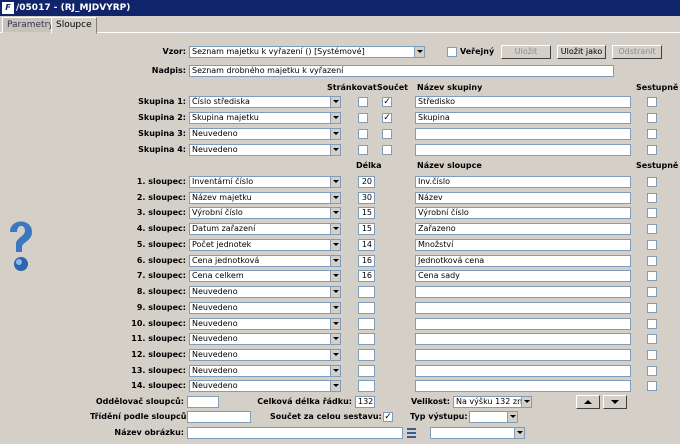 The image size is (680, 444). What do you see at coordinates (637, 52) in the screenshot?
I see `delete-button: Odstranit` at bounding box center [637, 52].